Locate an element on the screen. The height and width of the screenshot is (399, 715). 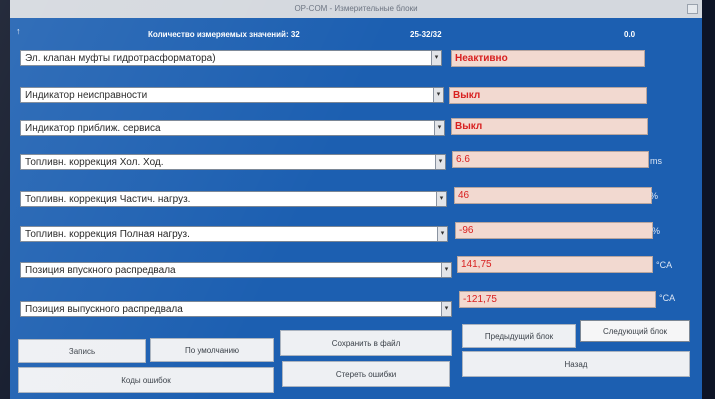
param-value: 6.6 is located at coordinates (550, 159).